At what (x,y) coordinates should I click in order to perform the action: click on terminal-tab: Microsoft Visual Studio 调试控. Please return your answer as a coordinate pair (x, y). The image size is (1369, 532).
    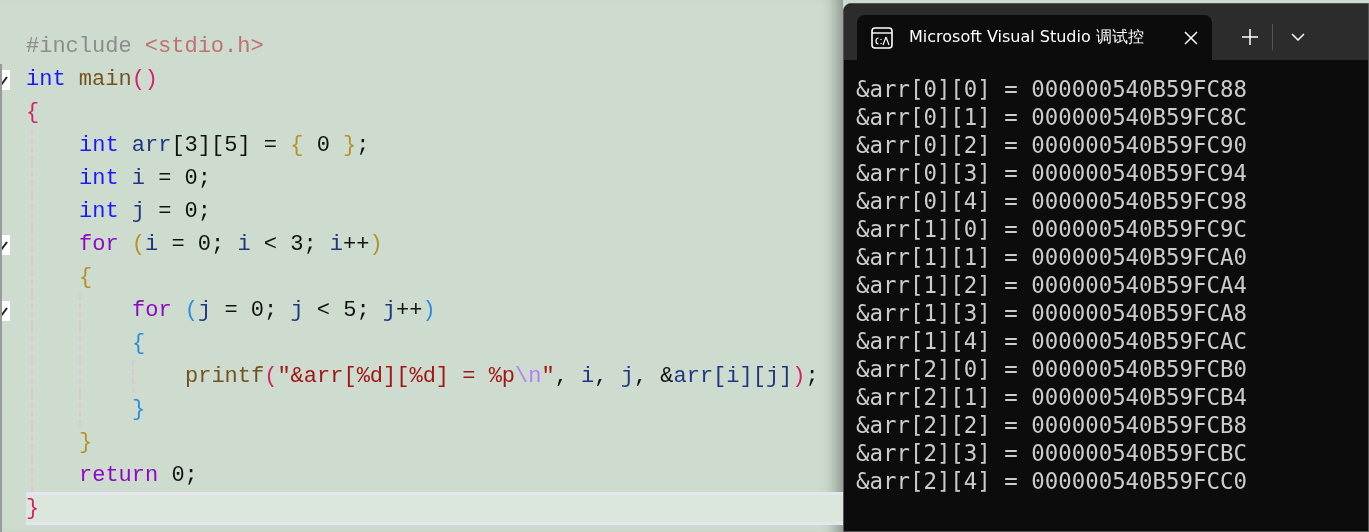
    Looking at the image, I should click on (1034, 37).